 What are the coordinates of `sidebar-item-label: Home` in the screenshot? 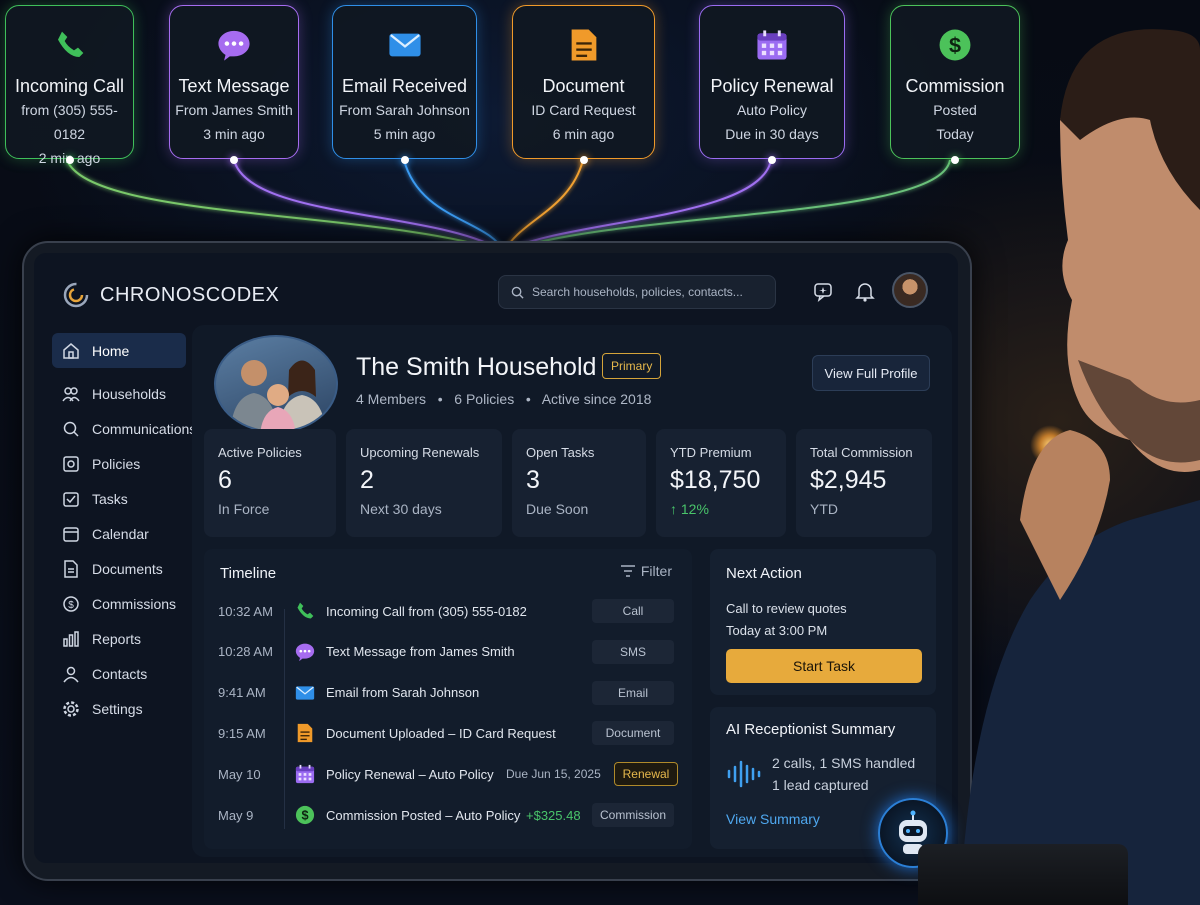 It's located at (111, 350).